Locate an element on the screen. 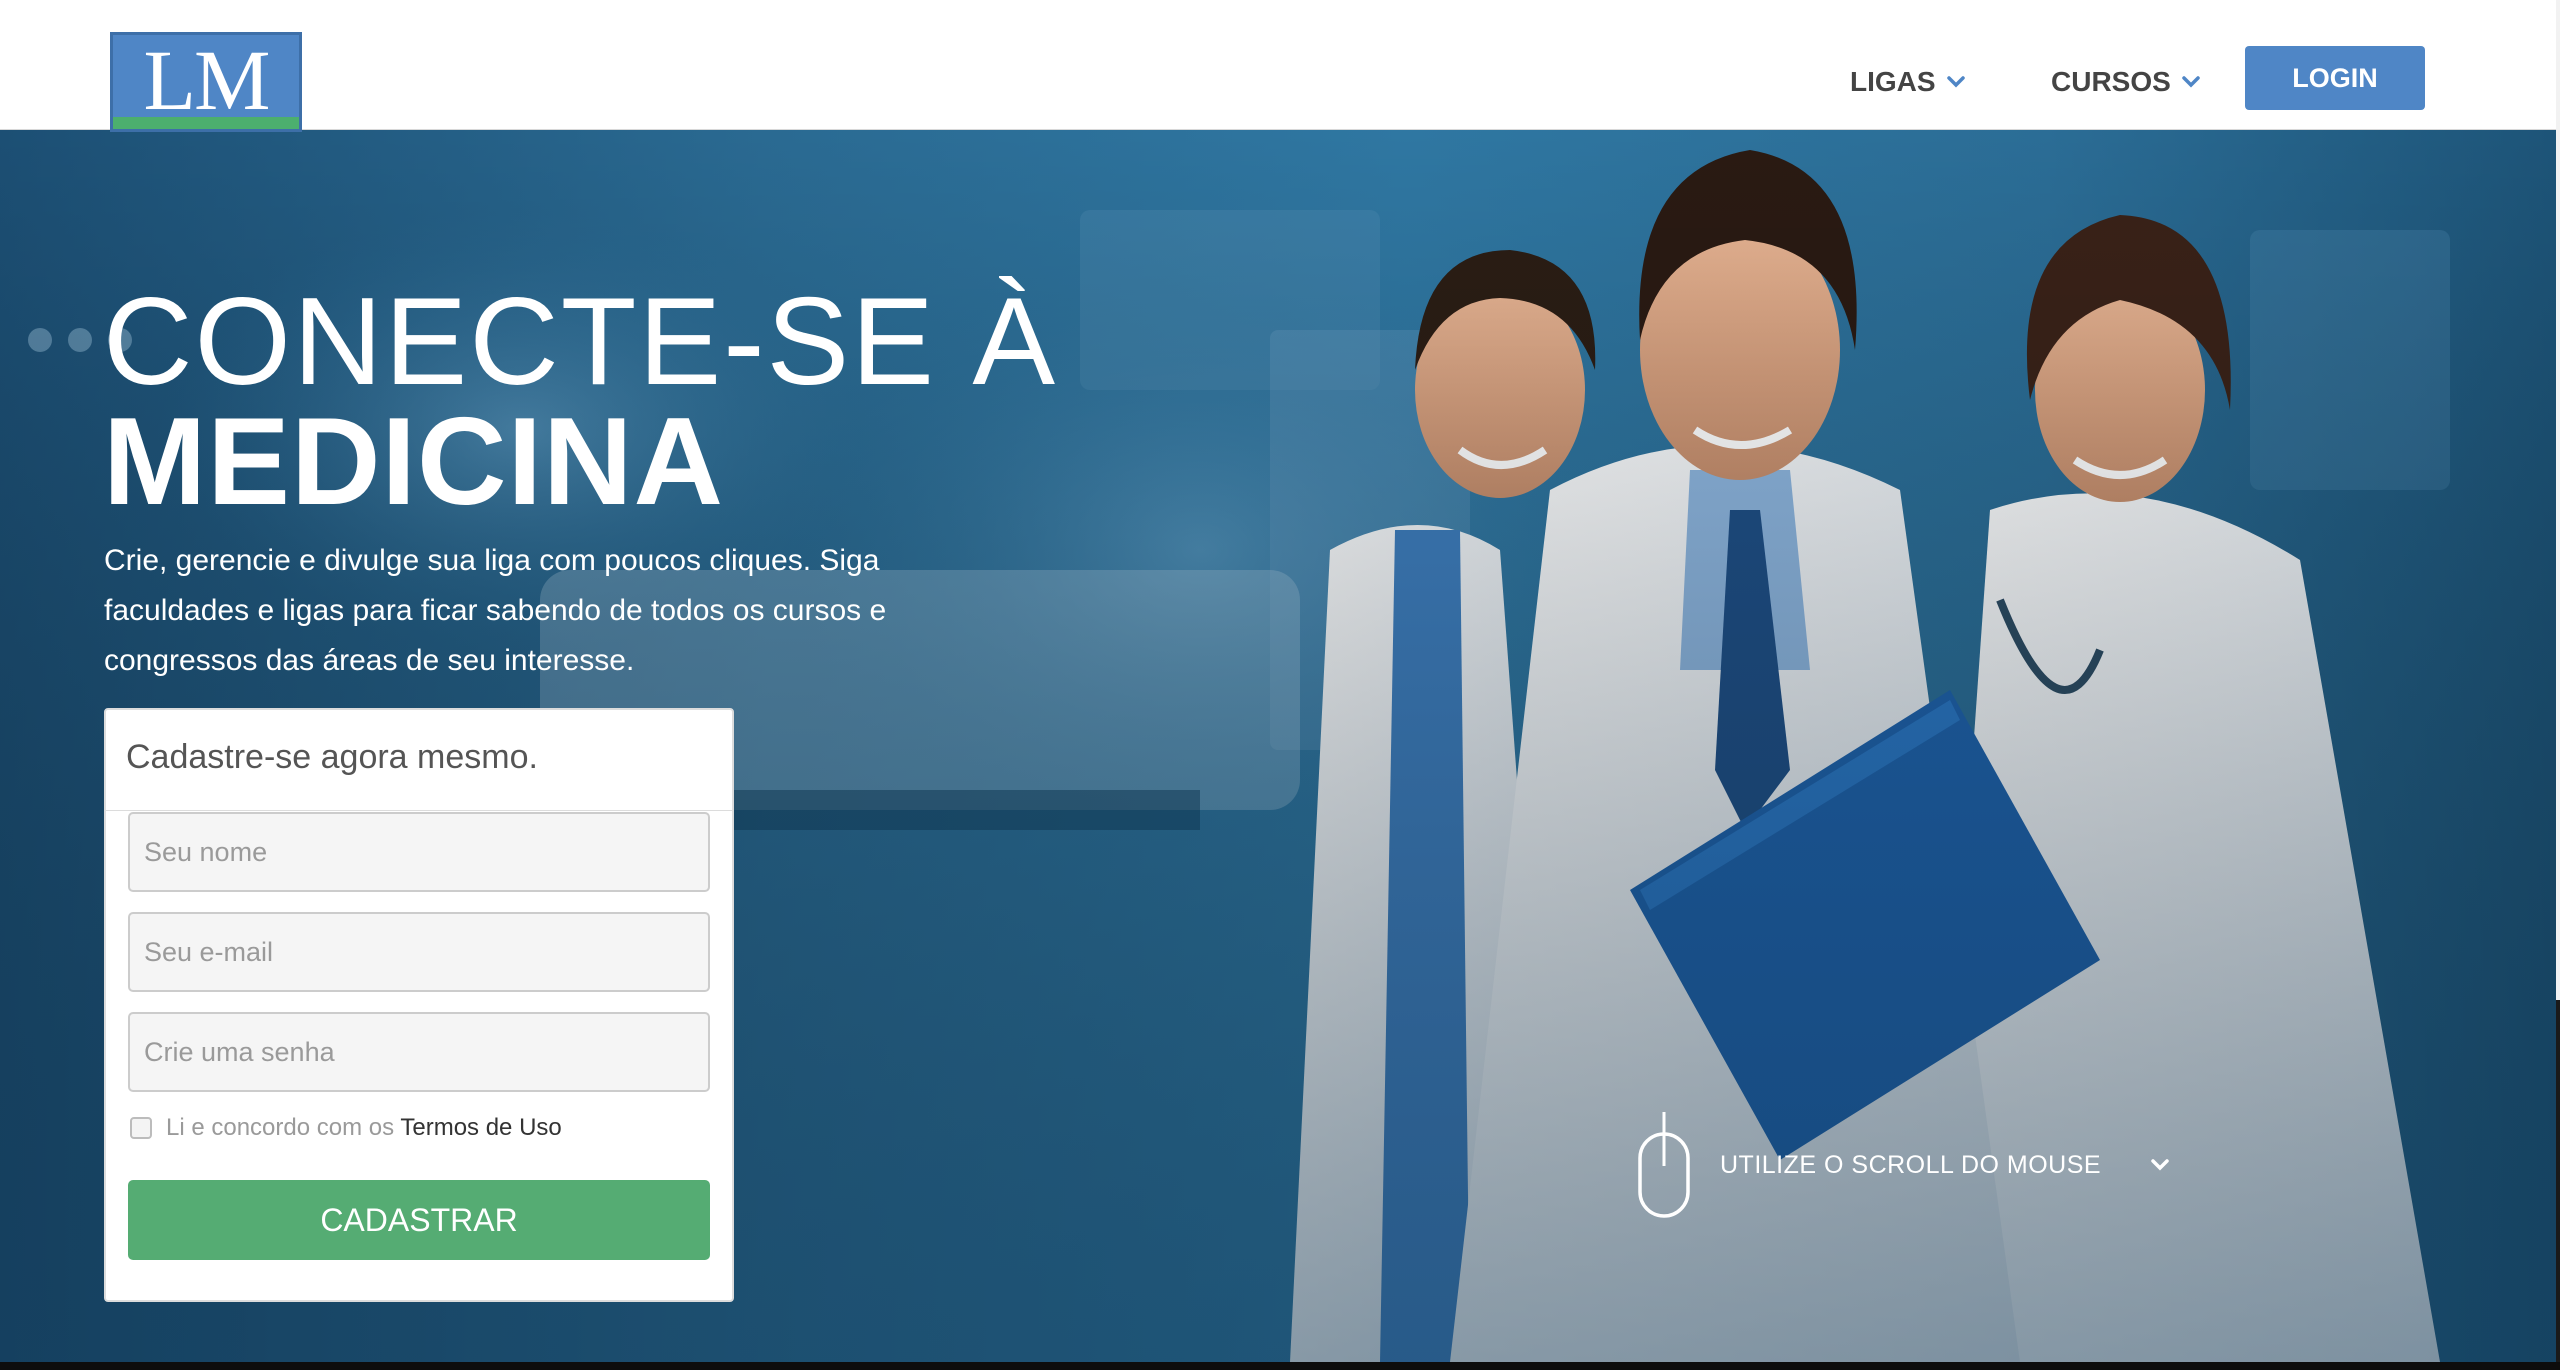 This screenshot has width=2560, height=1370. nav-item-label: CURSOS is located at coordinates (2111, 81).